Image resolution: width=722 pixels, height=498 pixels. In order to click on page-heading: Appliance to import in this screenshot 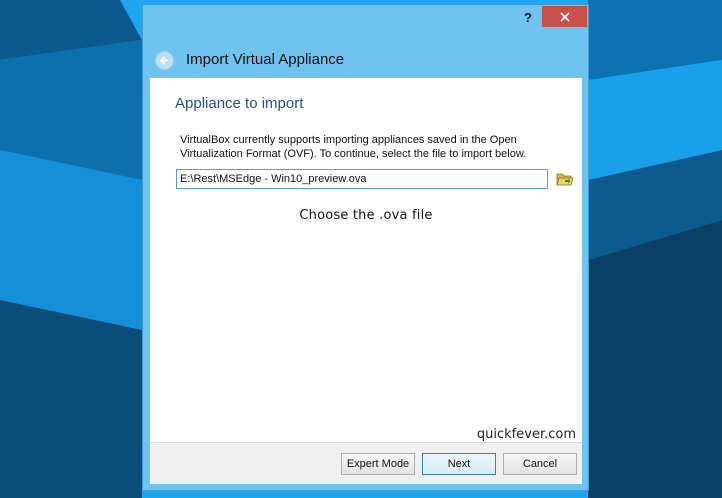, I will do `click(239, 103)`.